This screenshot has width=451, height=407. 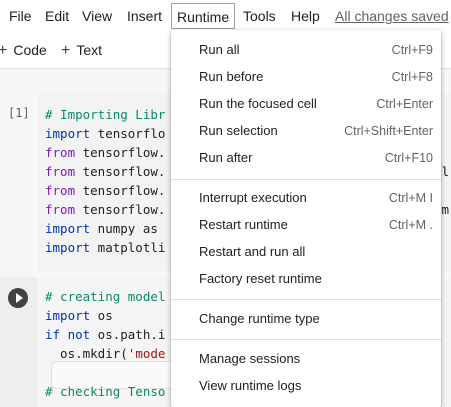 I want to click on code-line: import tensorflo, so click(x=105, y=133).